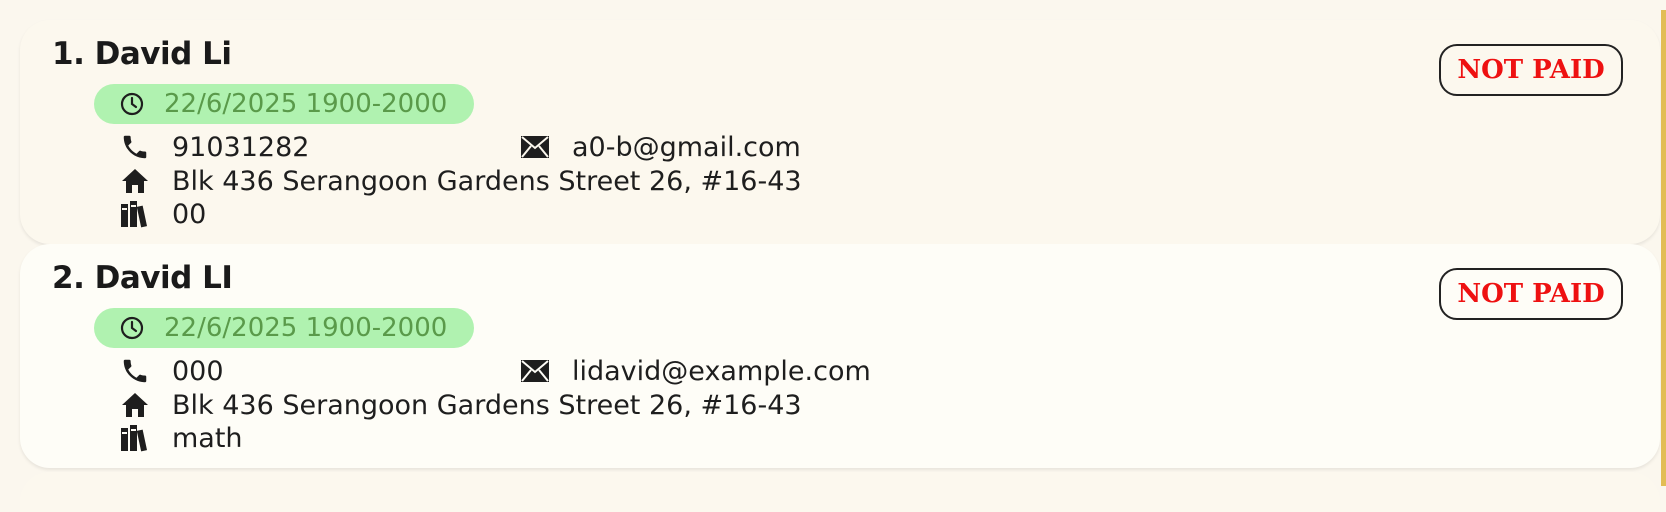 The height and width of the screenshot is (512, 1666). What do you see at coordinates (142, 54) in the screenshot?
I see `student-name: 1. David Li` at bounding box center [142, 54].